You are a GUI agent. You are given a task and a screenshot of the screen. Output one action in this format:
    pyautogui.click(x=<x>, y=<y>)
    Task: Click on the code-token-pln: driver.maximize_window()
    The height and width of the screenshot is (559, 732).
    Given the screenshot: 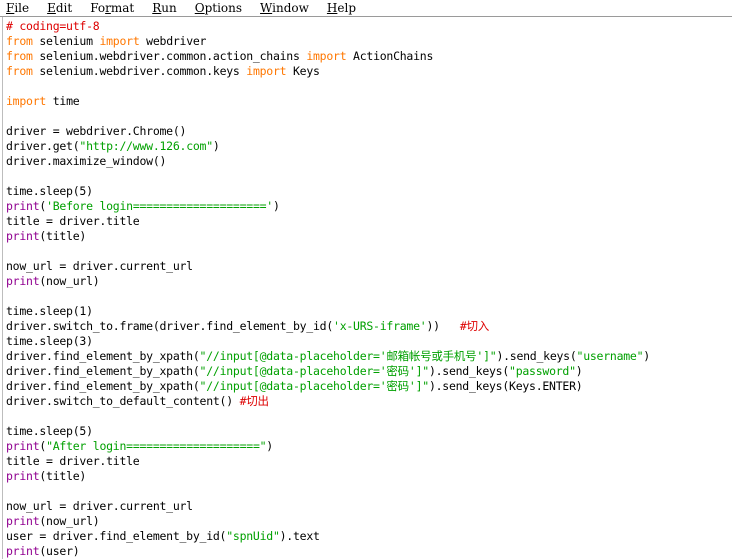 What is the action you would take?
    pyautogui.click(x=86, y=161)
    